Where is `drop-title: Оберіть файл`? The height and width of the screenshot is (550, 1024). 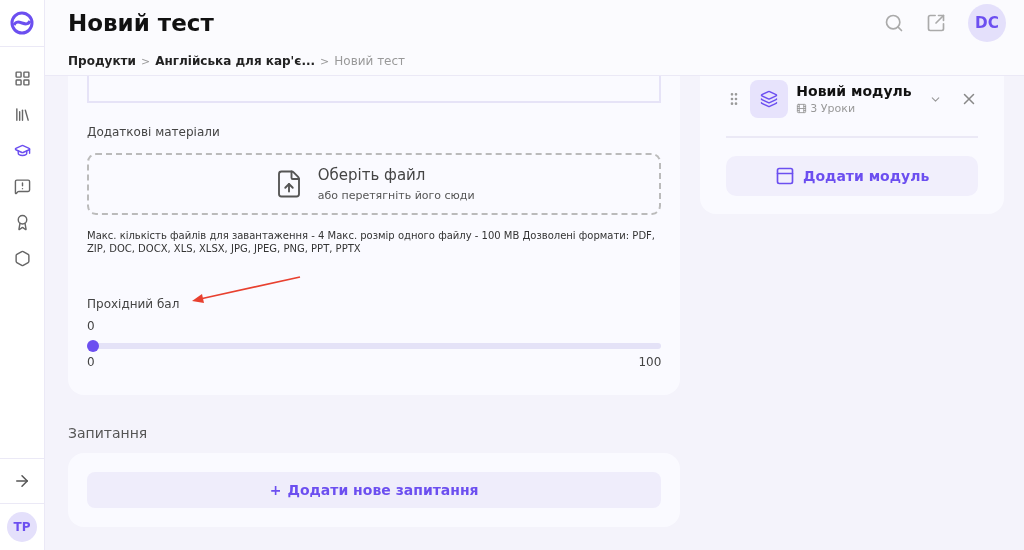 drop-title: Оберіть файл is located at coordinates (372, 175).